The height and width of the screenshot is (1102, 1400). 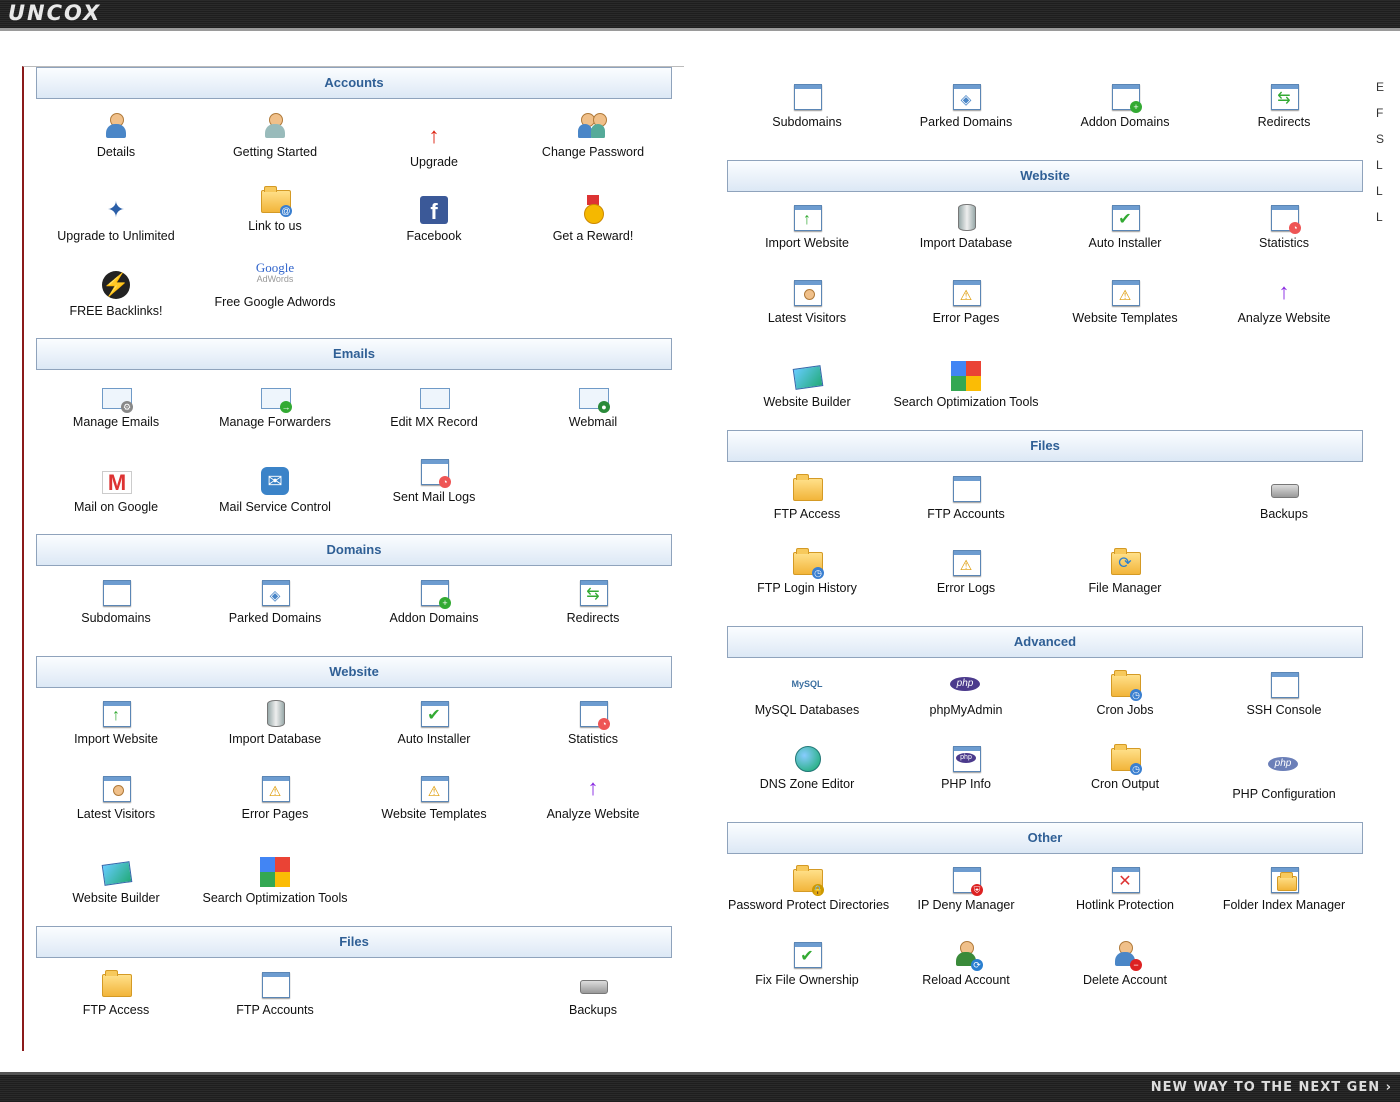 I want to click on google-logo-text: Google, so click(x=275, y=267).